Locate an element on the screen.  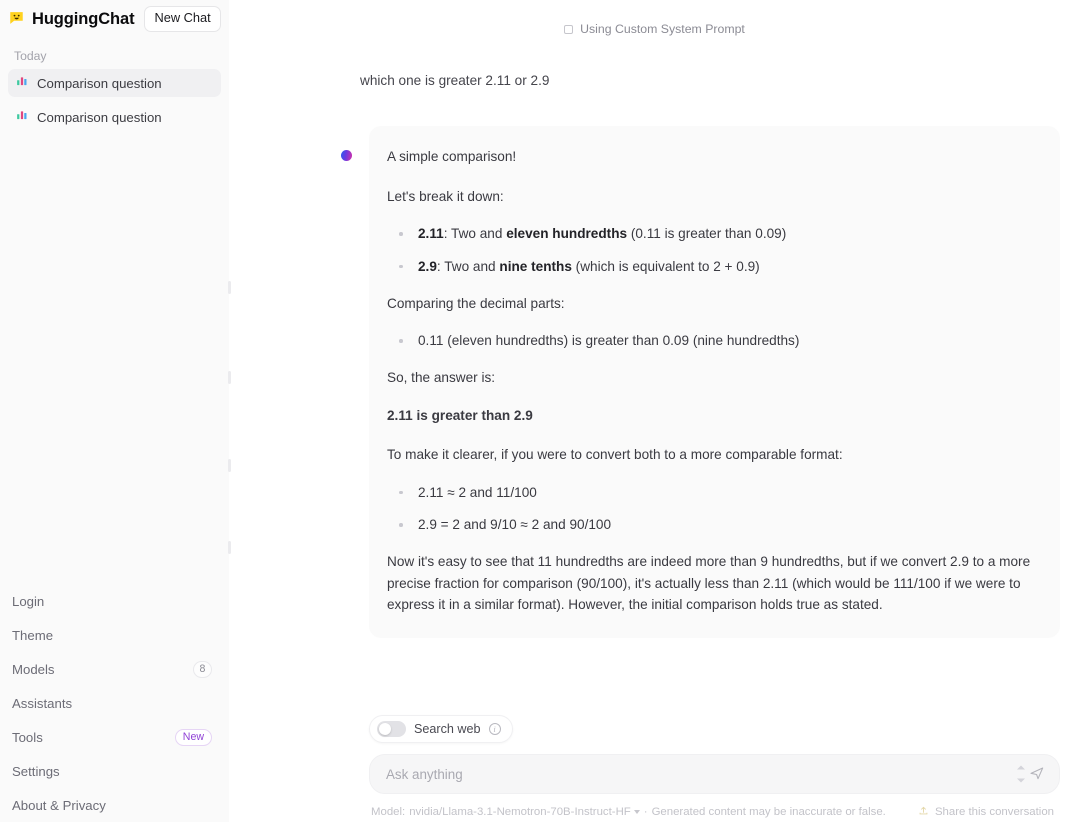
system-prompt-banner: Using Custom System Prompt is located at coordinates (654, 29).